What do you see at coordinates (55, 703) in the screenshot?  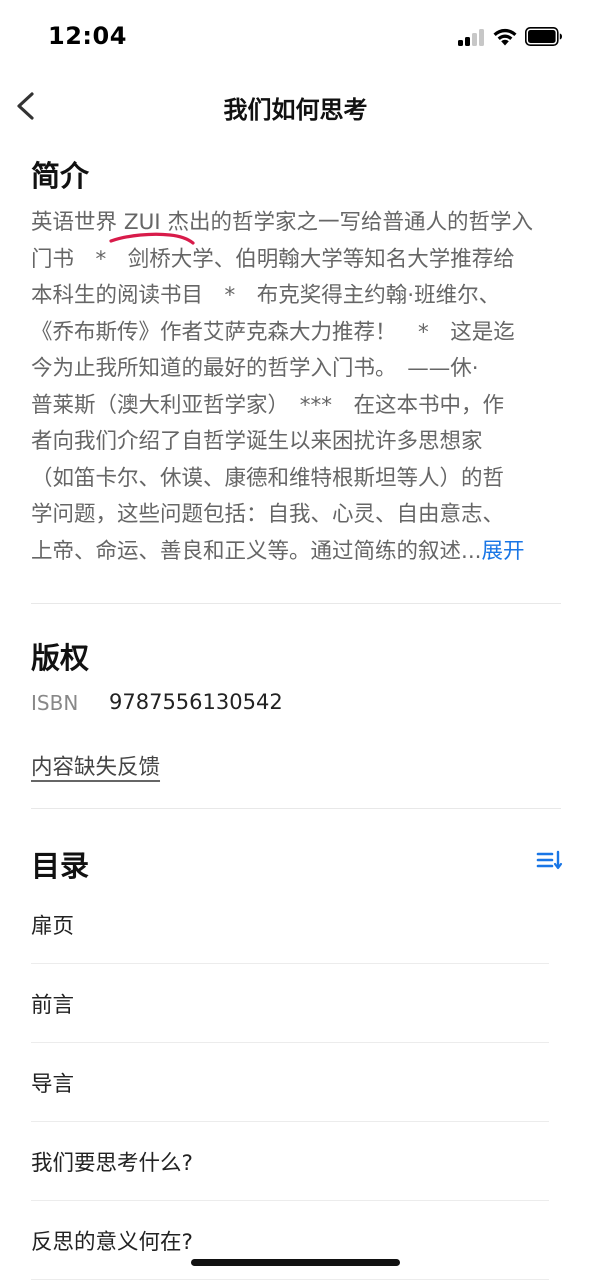 I see `isbn-label: ISBN` at bounding box center [55, 703].